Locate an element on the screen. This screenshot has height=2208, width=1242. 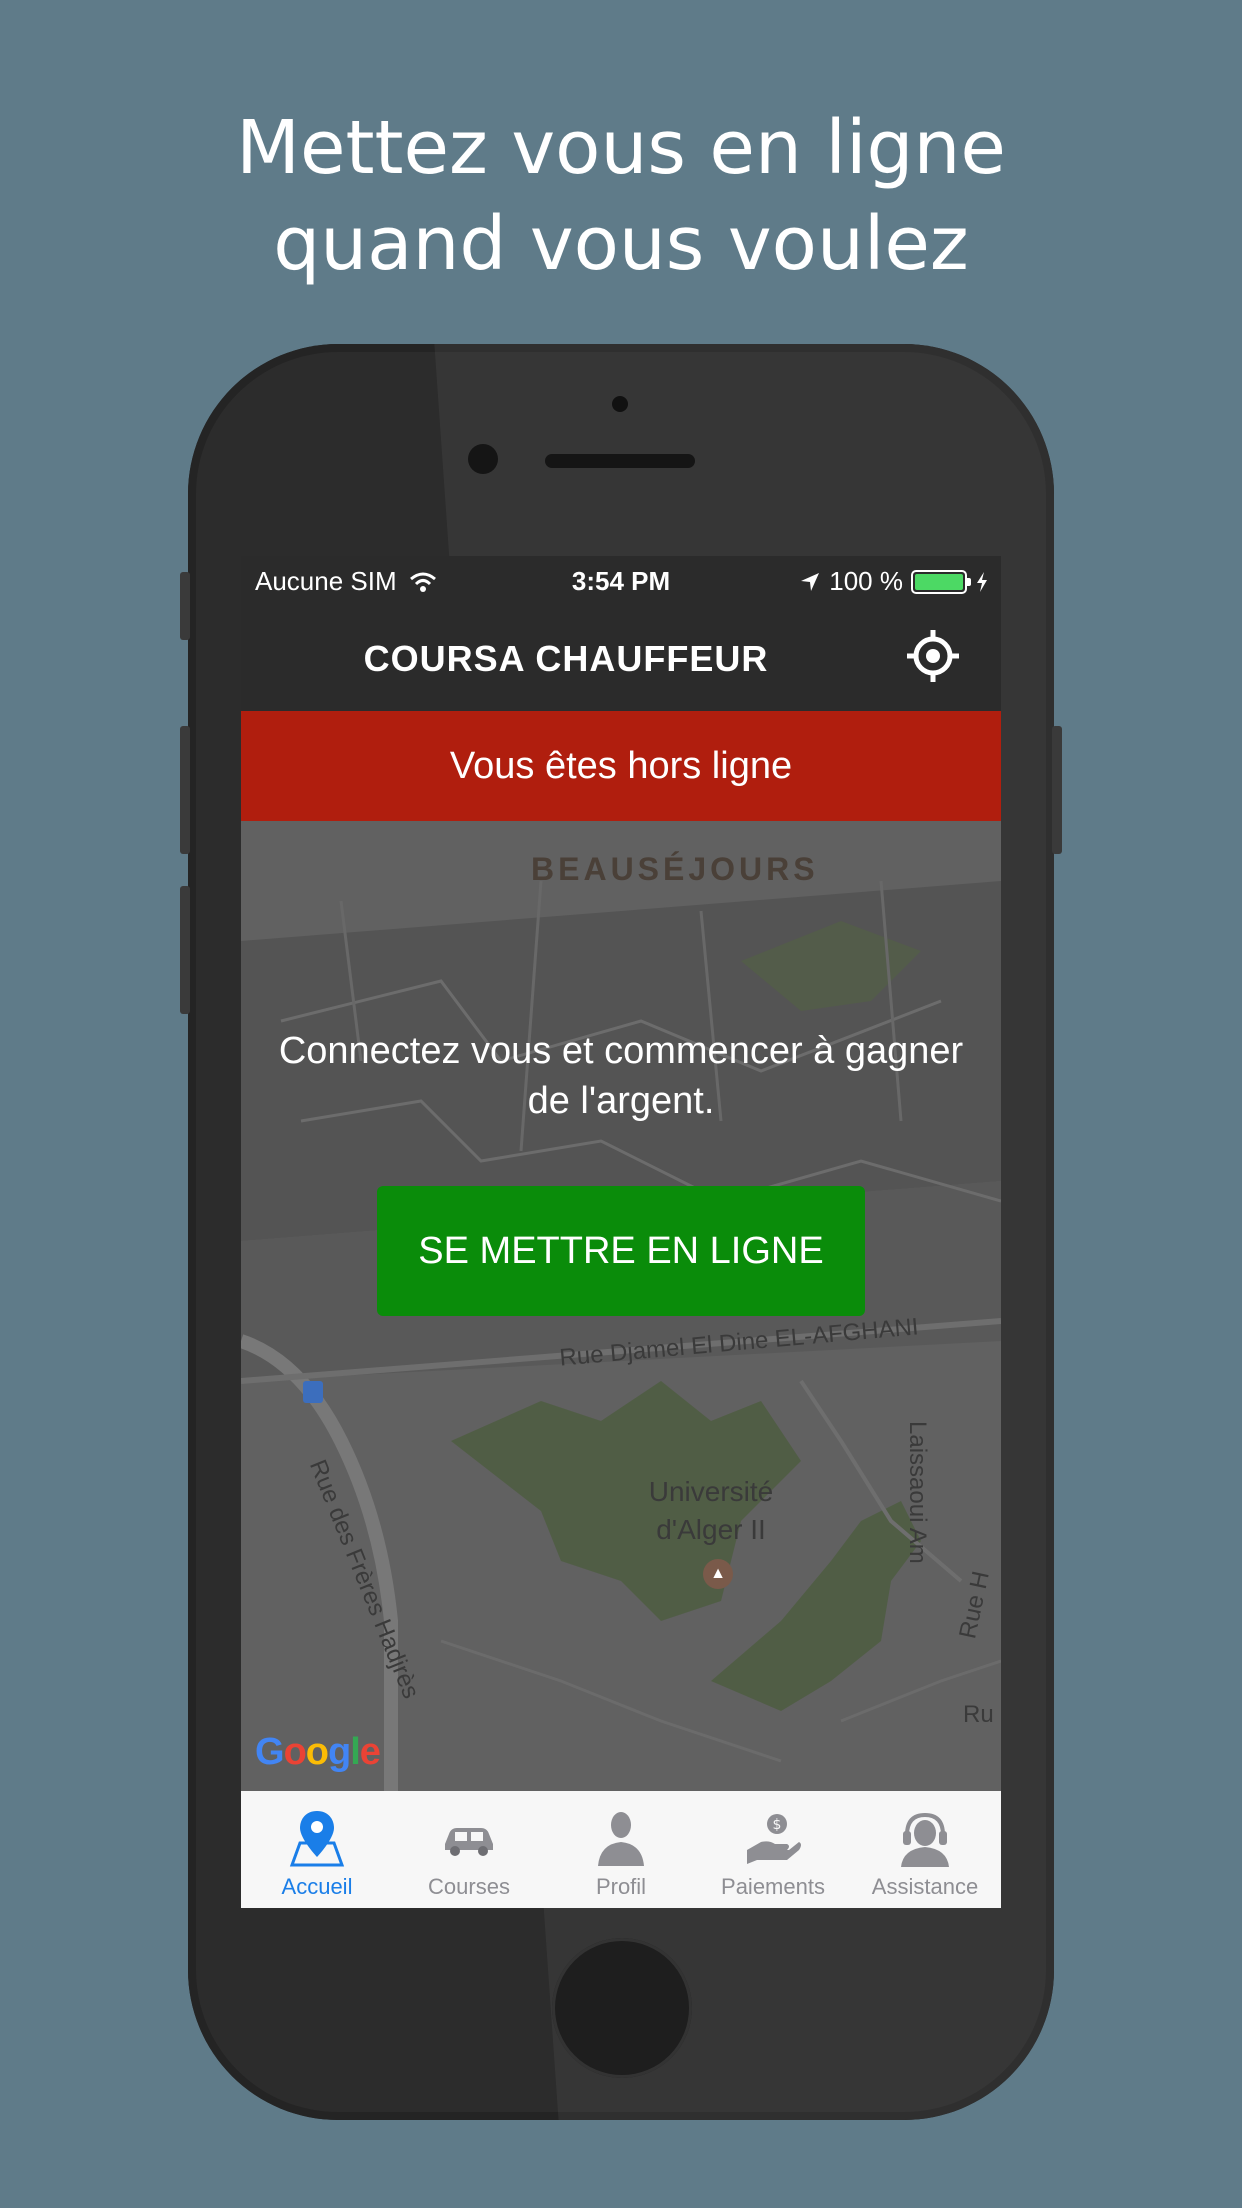
promo-line-1: Mettez vous en ligne is located at coordinates (621, 148).